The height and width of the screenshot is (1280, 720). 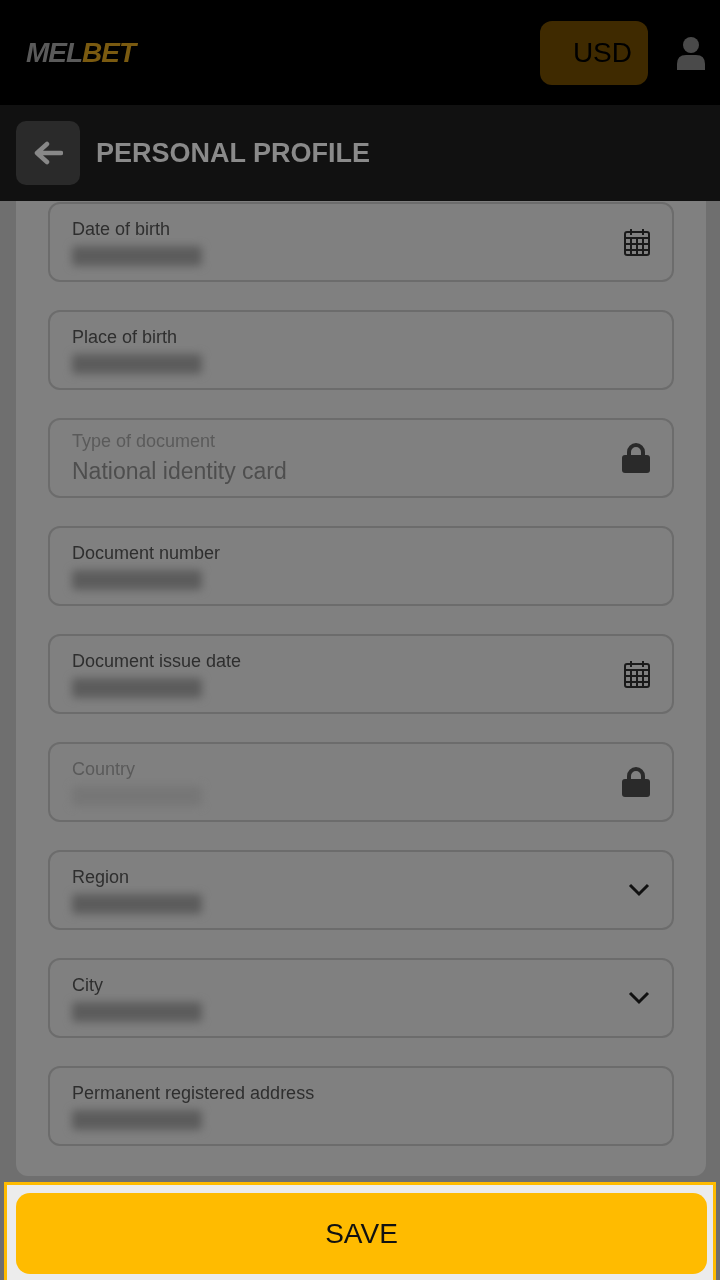 What do you see at coordinates (361, 242) in the screenshot?
I see `input-field: Date of birth` at bounding box center [361, 242].